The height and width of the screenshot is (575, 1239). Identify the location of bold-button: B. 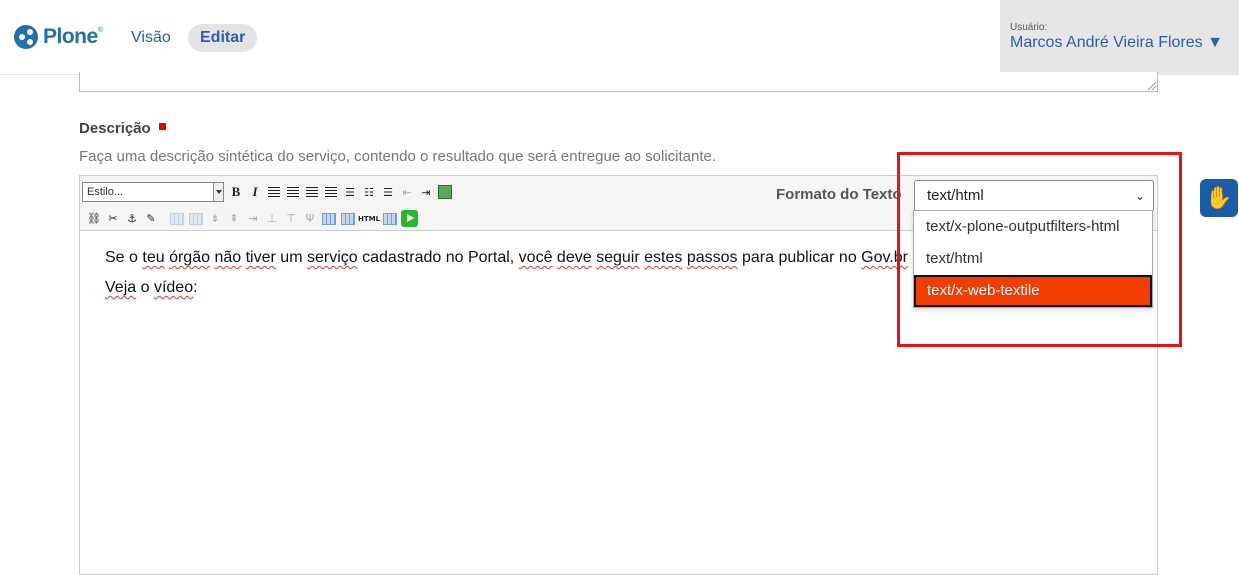
(236, 192).